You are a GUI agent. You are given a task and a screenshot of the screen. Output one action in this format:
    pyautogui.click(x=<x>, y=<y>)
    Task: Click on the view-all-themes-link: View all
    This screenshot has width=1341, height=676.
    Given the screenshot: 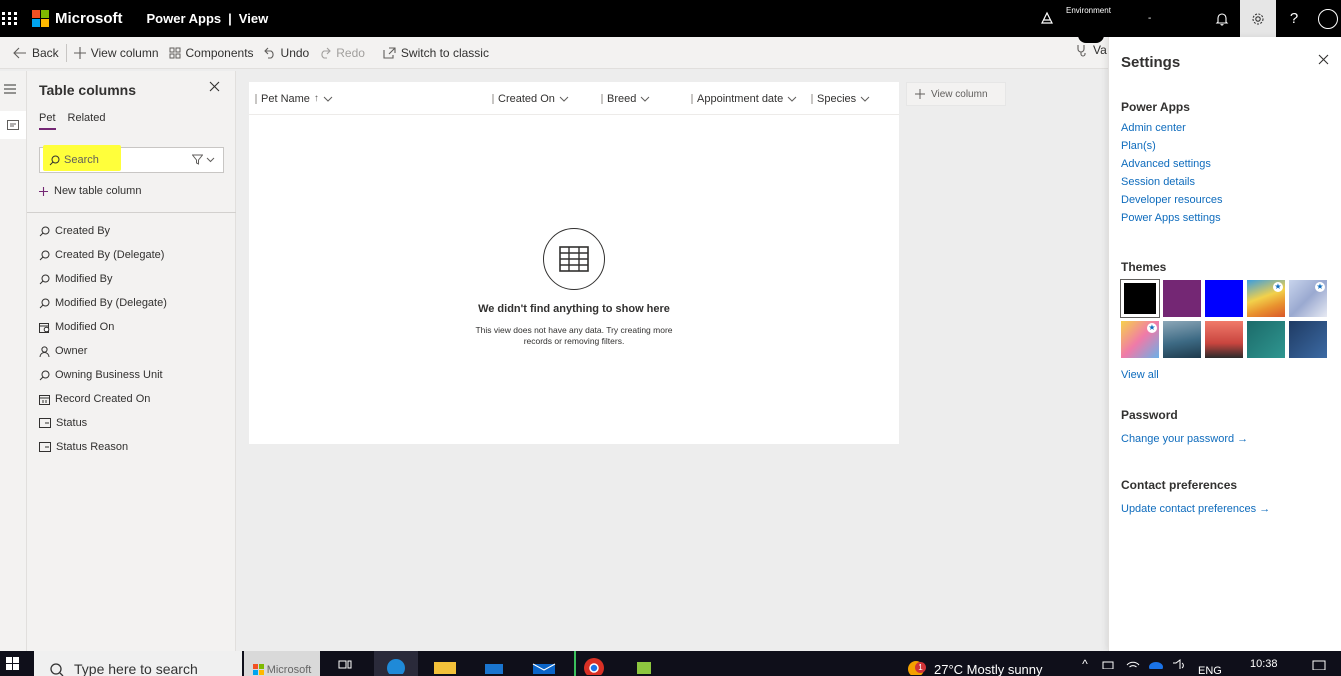 What is the action you would take?
    pyautogui.click(x=1140, y=375)
    